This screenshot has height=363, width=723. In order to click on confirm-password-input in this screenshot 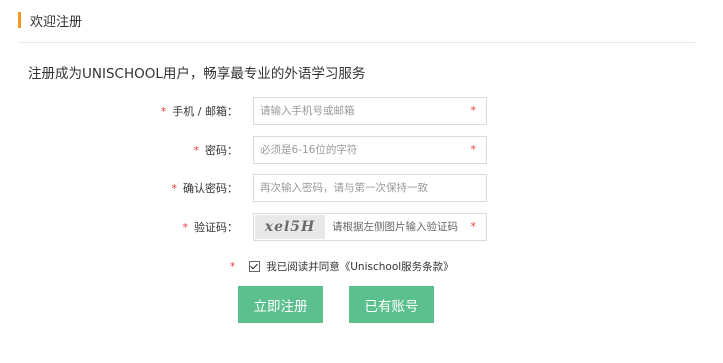, I will do `click(369, 188)`.